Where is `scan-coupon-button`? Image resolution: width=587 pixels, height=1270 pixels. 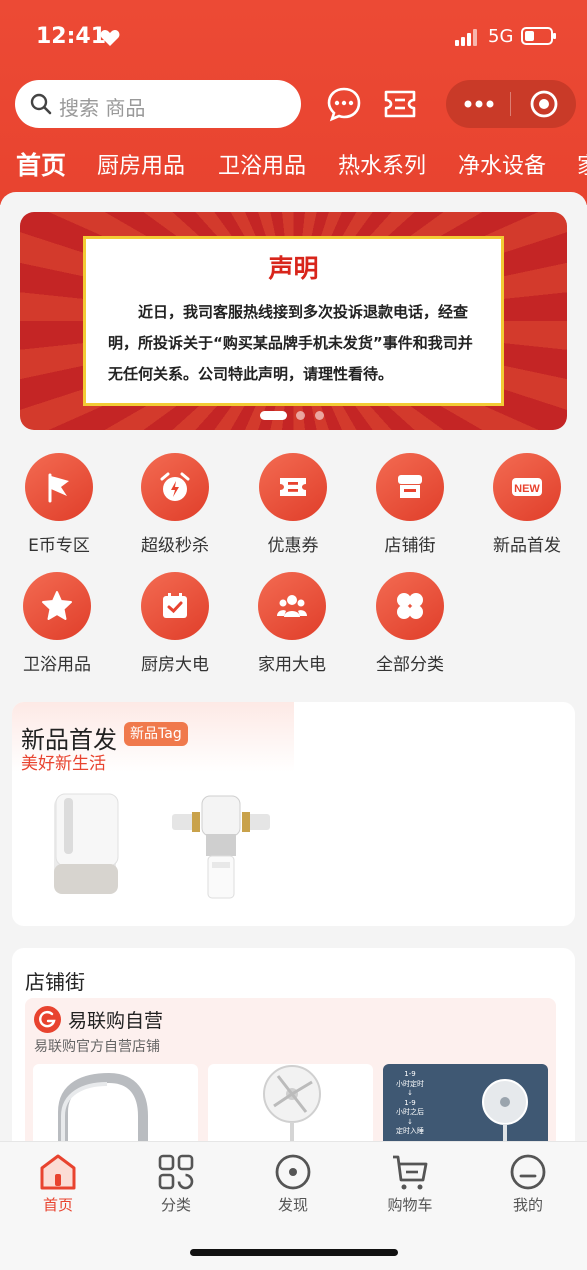 scan-coupon-button is located at coordinates (400, 104).